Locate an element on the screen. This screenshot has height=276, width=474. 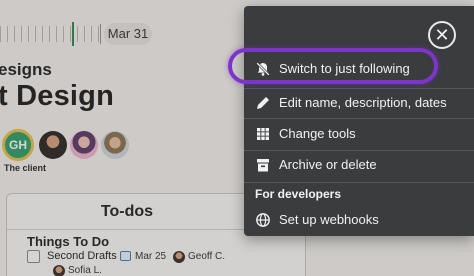
timeline-ticks is located at coordinates (50, 34).